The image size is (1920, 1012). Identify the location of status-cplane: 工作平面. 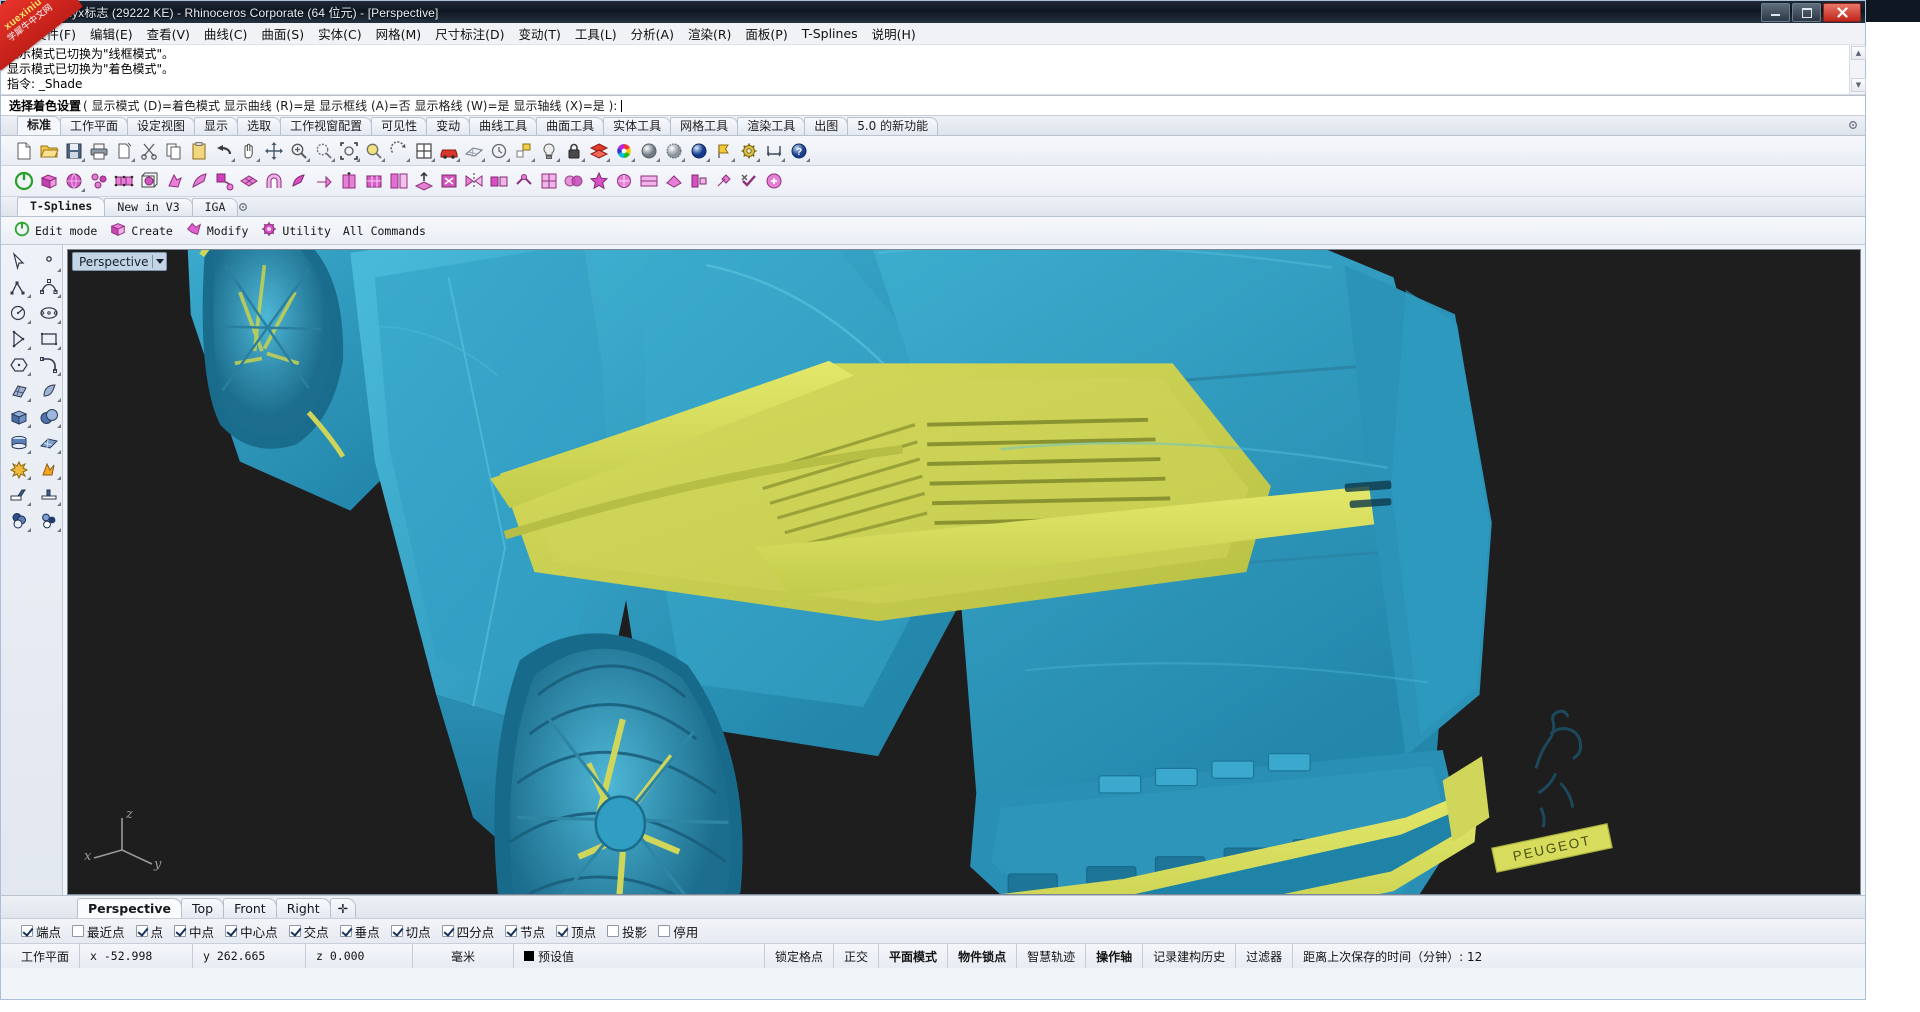
(41, 956).